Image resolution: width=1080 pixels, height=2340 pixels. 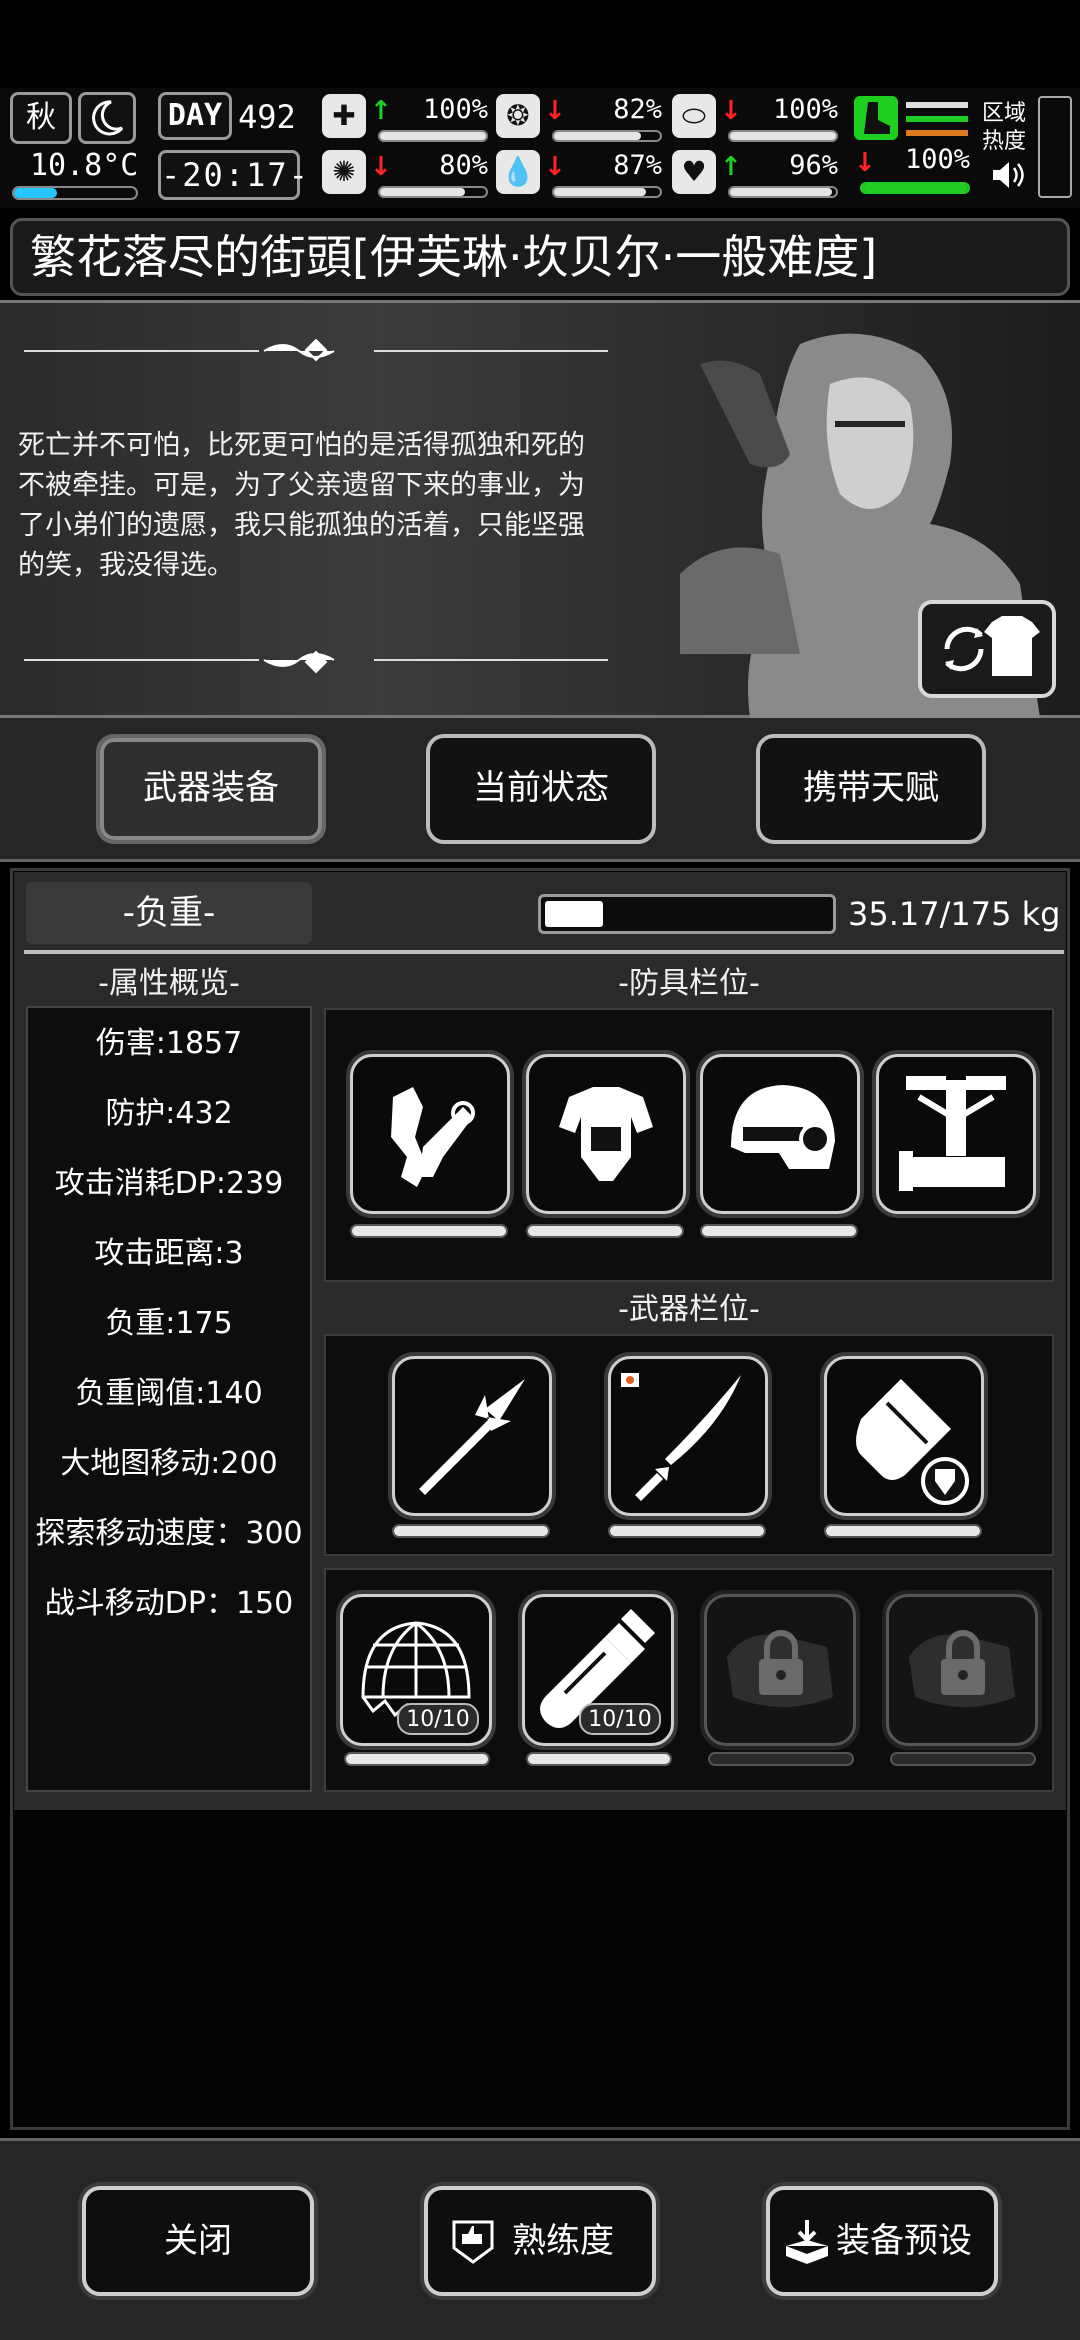 I want to click on weapon-slots-header: -武器栏位-, so click(x=689, y=1309).